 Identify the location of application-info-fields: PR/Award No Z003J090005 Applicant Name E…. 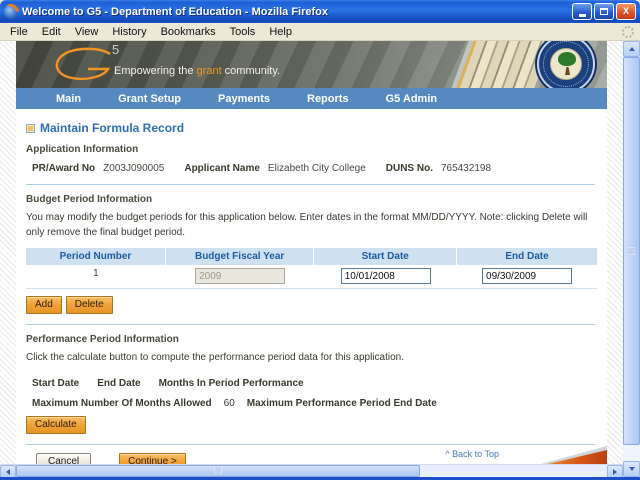
(315, 168).